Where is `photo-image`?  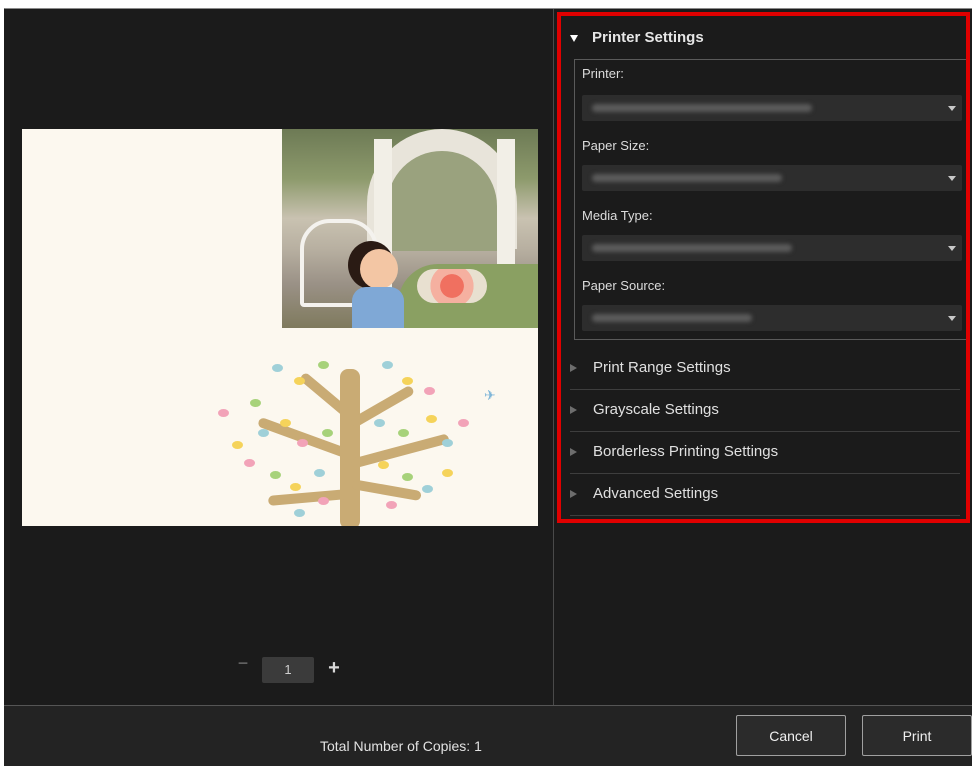
photo-image is located at coordinates (410, 228).